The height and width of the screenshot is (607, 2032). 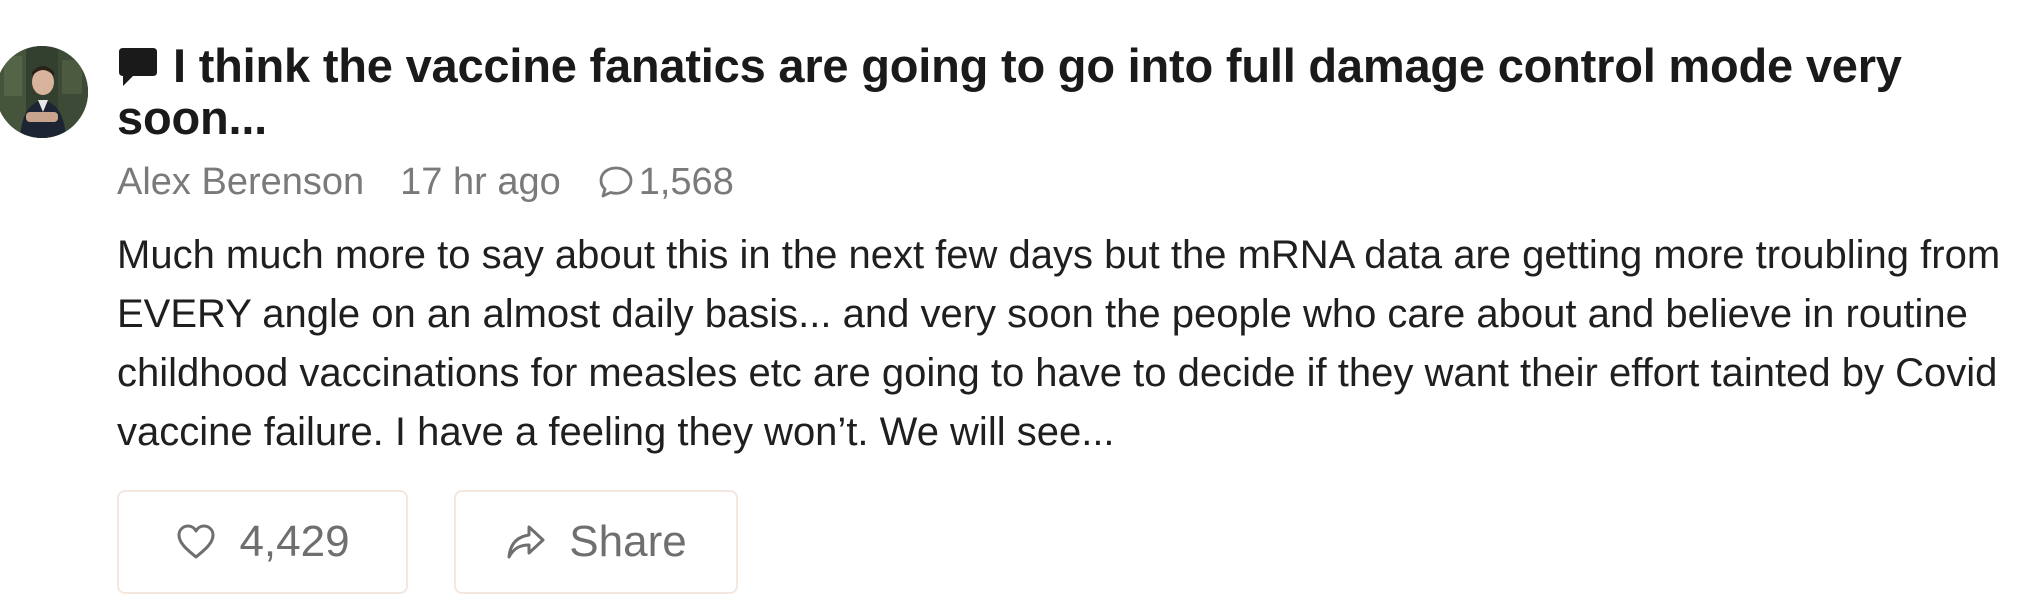 What do you see at coordinates (240, 182) in the screenshot?
I see `author-link: Alex Berenson` at bounding box center [240, 182].